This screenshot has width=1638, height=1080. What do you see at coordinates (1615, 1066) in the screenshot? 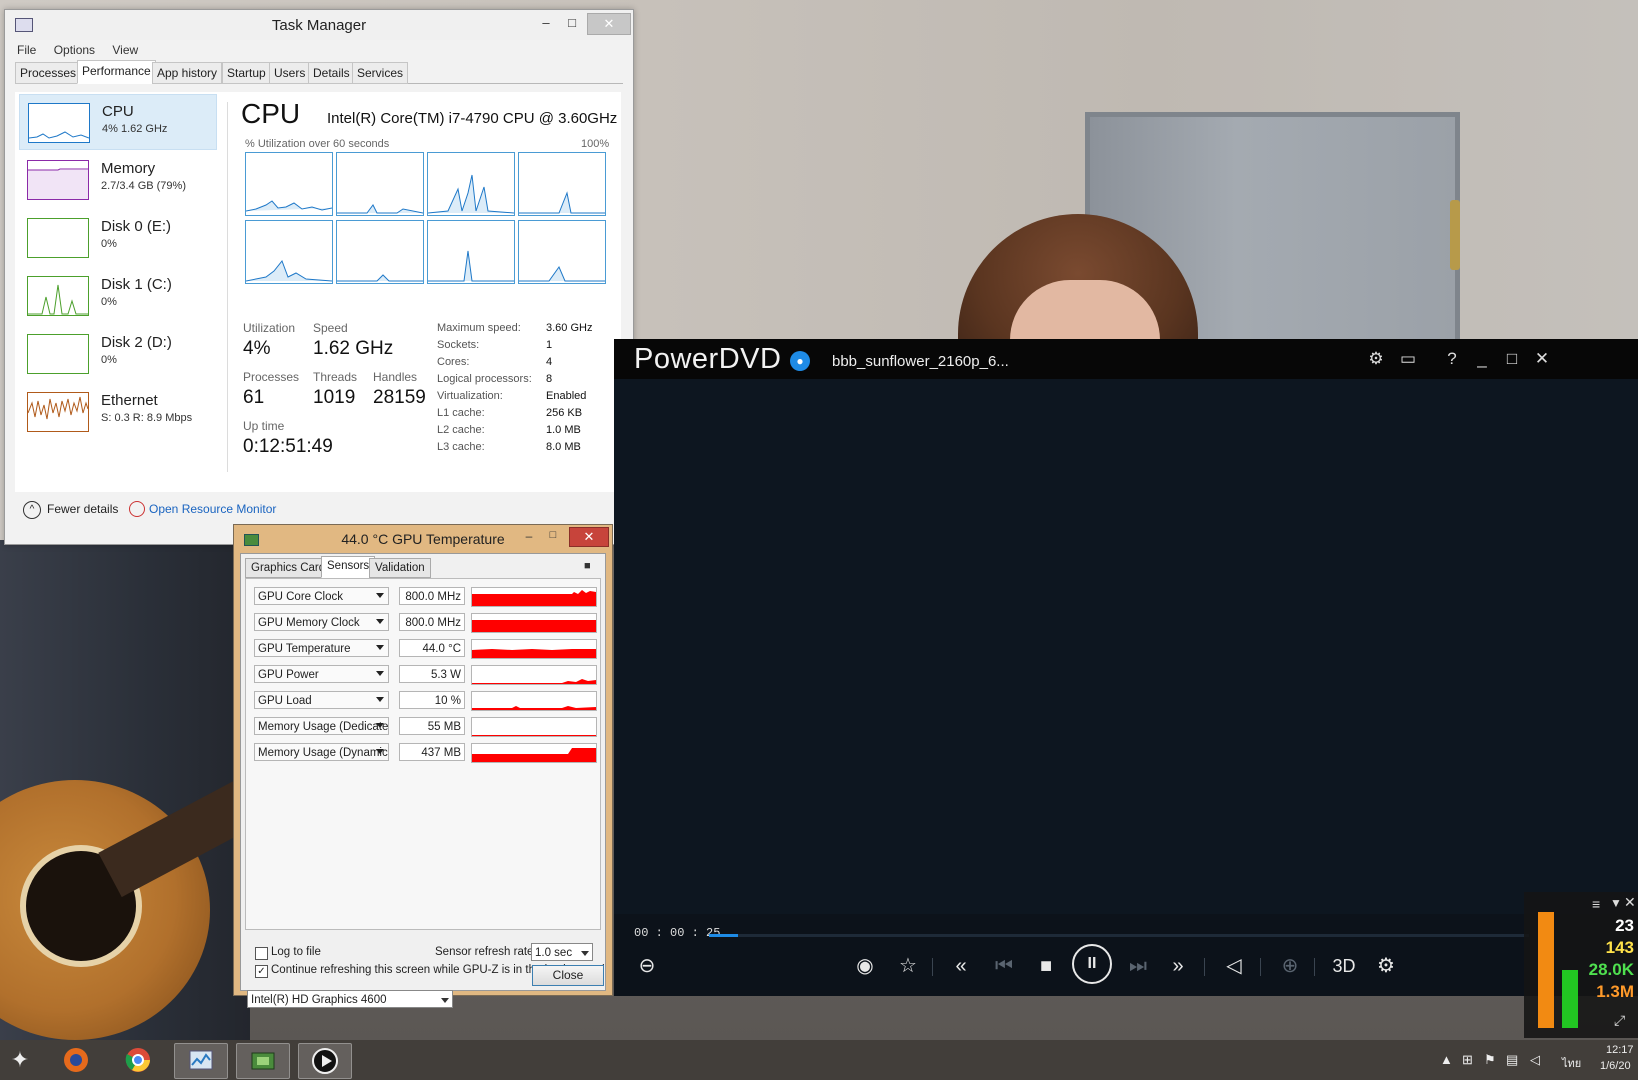
I see `clock-date: 1/6/20` at bounding box center [1615, 1066].